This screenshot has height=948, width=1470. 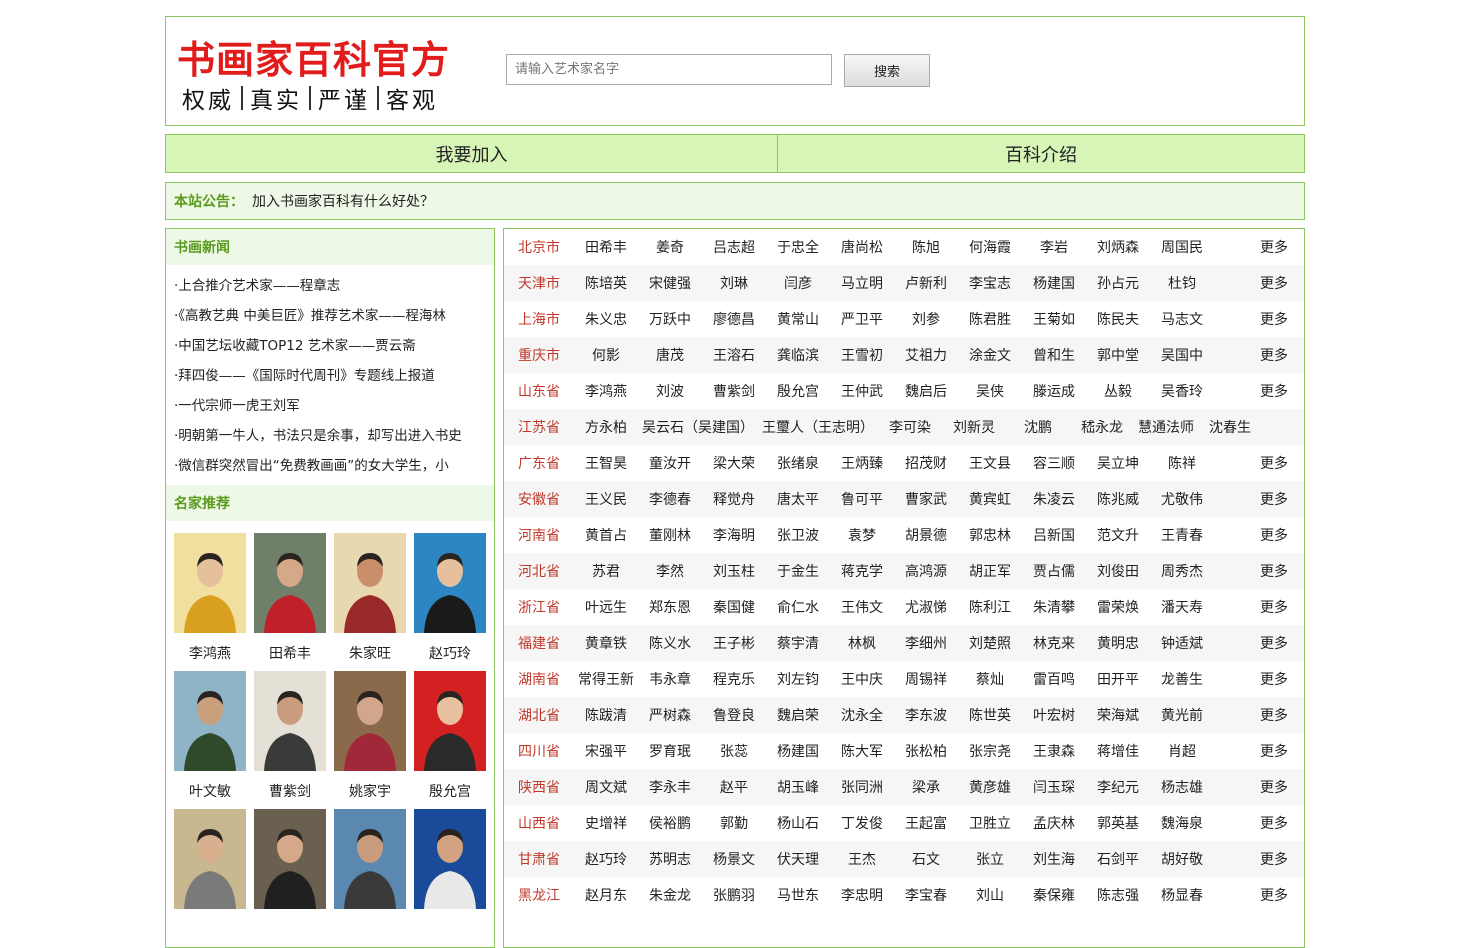 What do you see at coordinates (818, 427) in the screenshot?
I see `artist-link: 王璽人（王志明）` at bounding box center [818, 427].